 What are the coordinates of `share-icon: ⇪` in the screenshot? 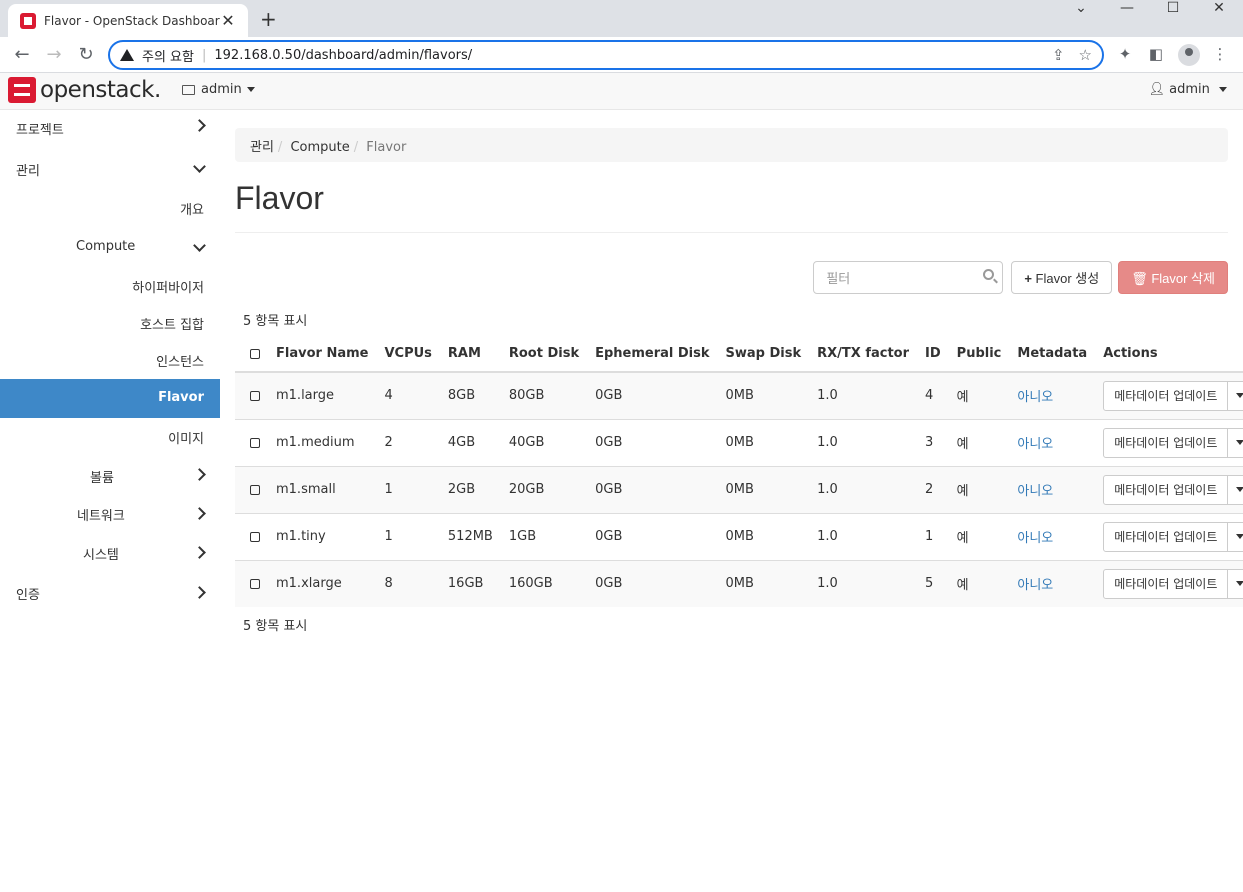 It's located at (1058, 55).